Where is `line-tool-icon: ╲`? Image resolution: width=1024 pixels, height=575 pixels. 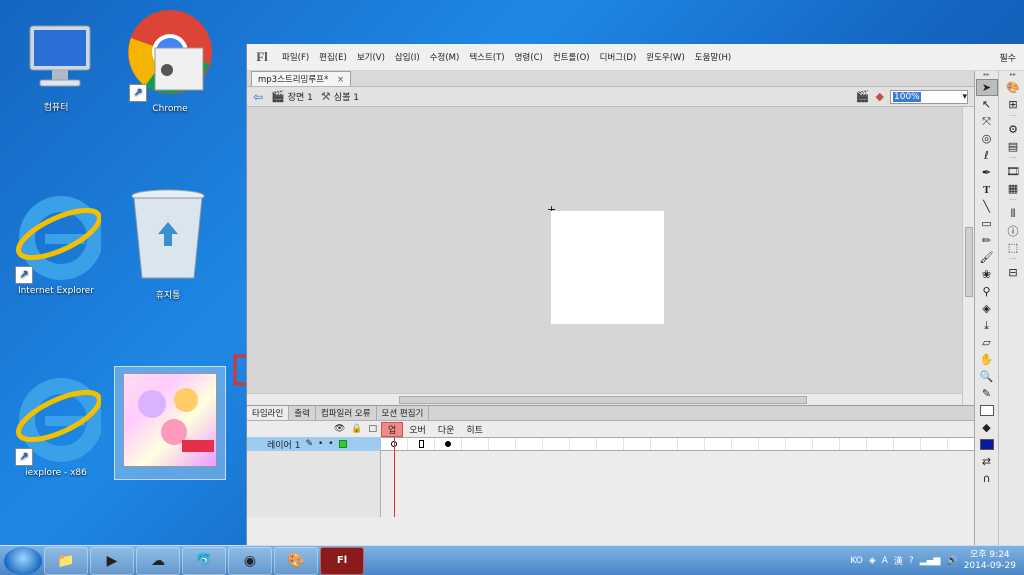
line-tool-icon: ╲ is located at coordinates (987, 206).